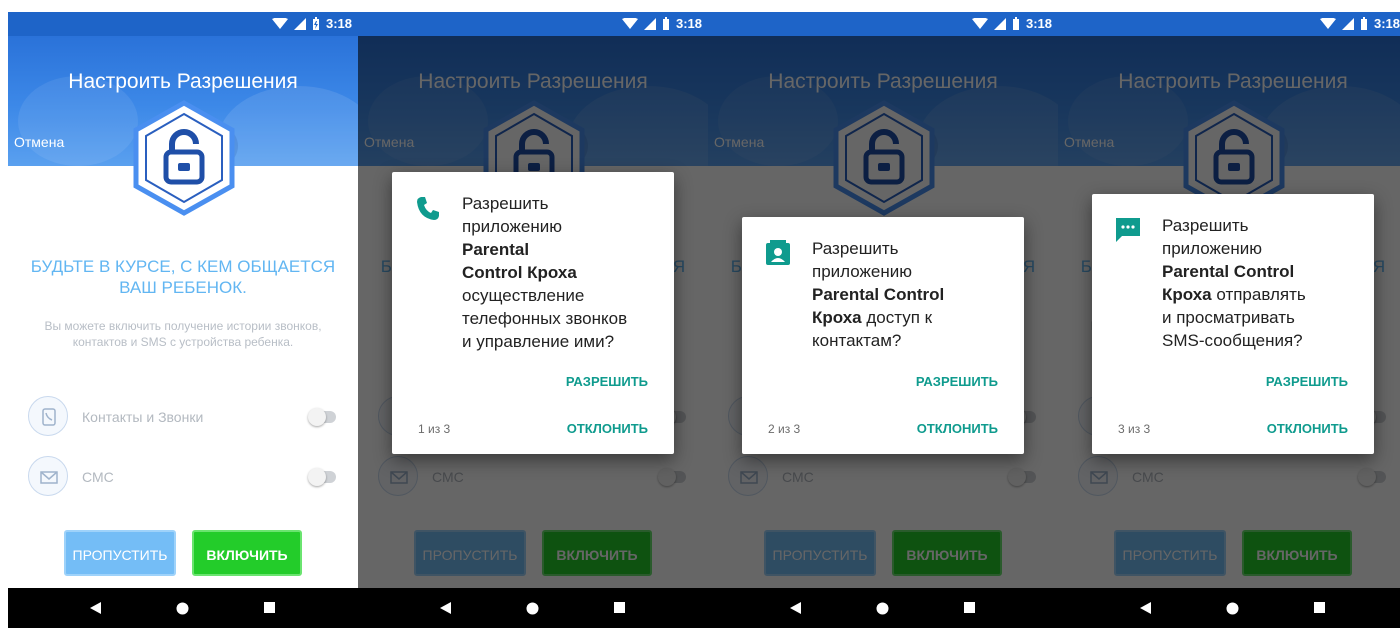 This screenshot has height=628, width=1400. Describe the element at coordinates (98, 477) in the screenshot. I see `permission-label: СМС` at that location.